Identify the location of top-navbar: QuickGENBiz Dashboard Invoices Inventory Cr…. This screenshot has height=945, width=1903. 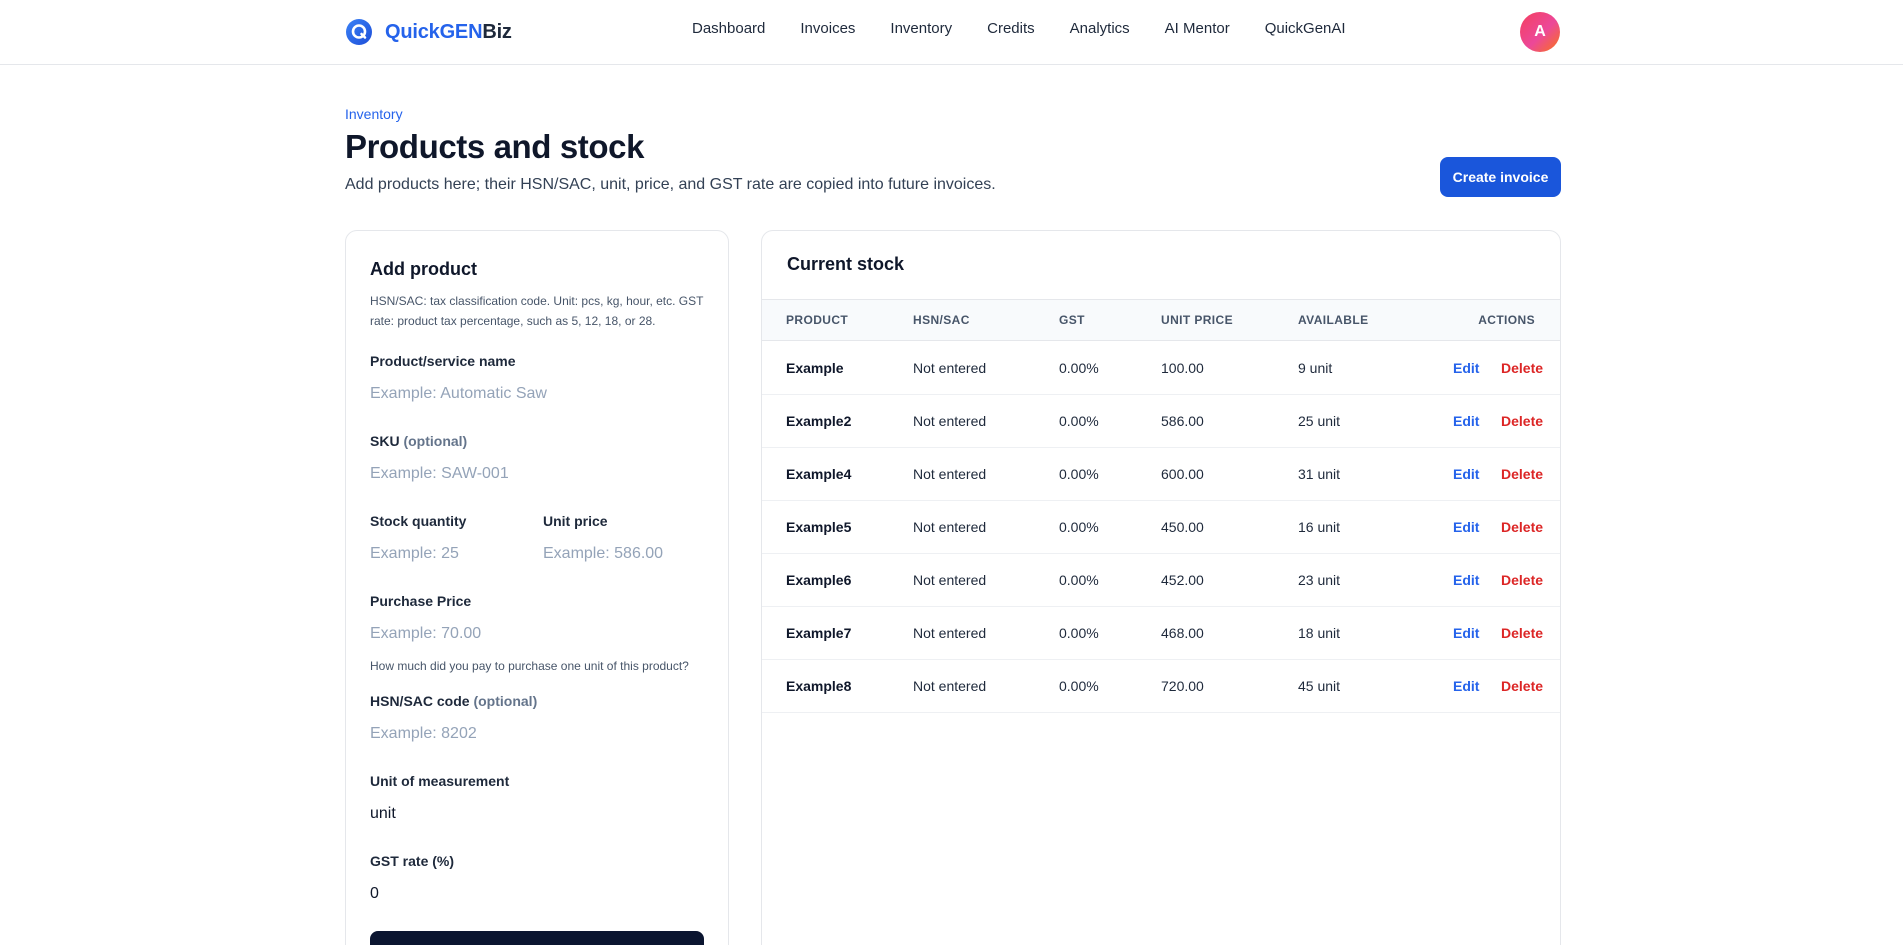
(951, 32).